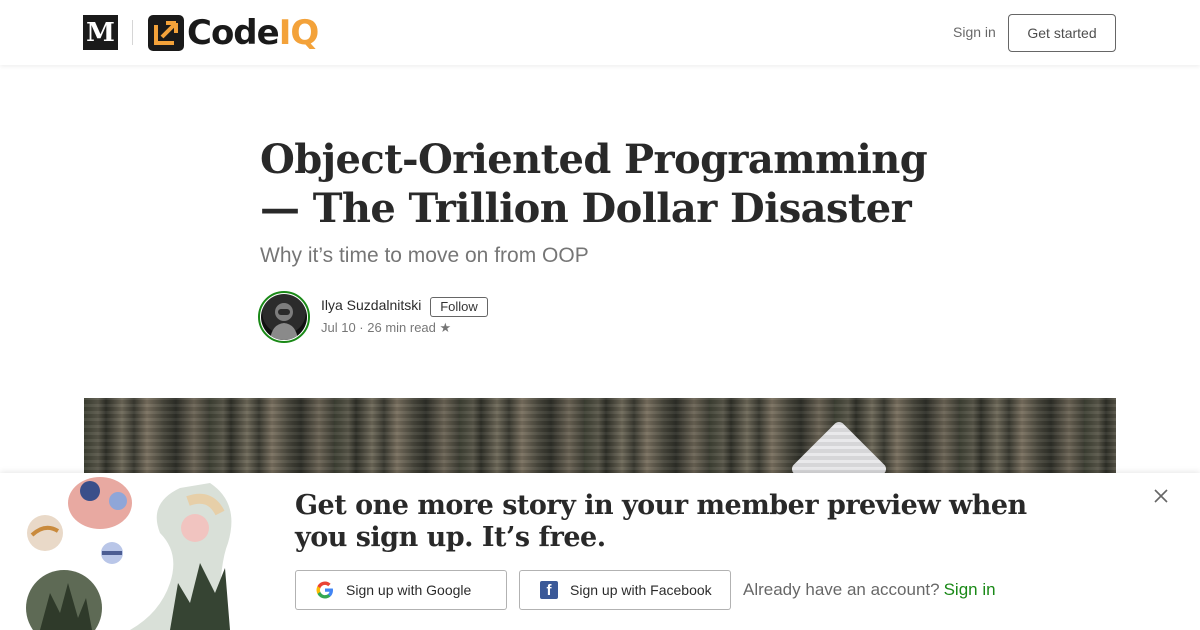  Describe the element at coordinates (132, 32) in the screenshot. I see `logo-divider` at that location.